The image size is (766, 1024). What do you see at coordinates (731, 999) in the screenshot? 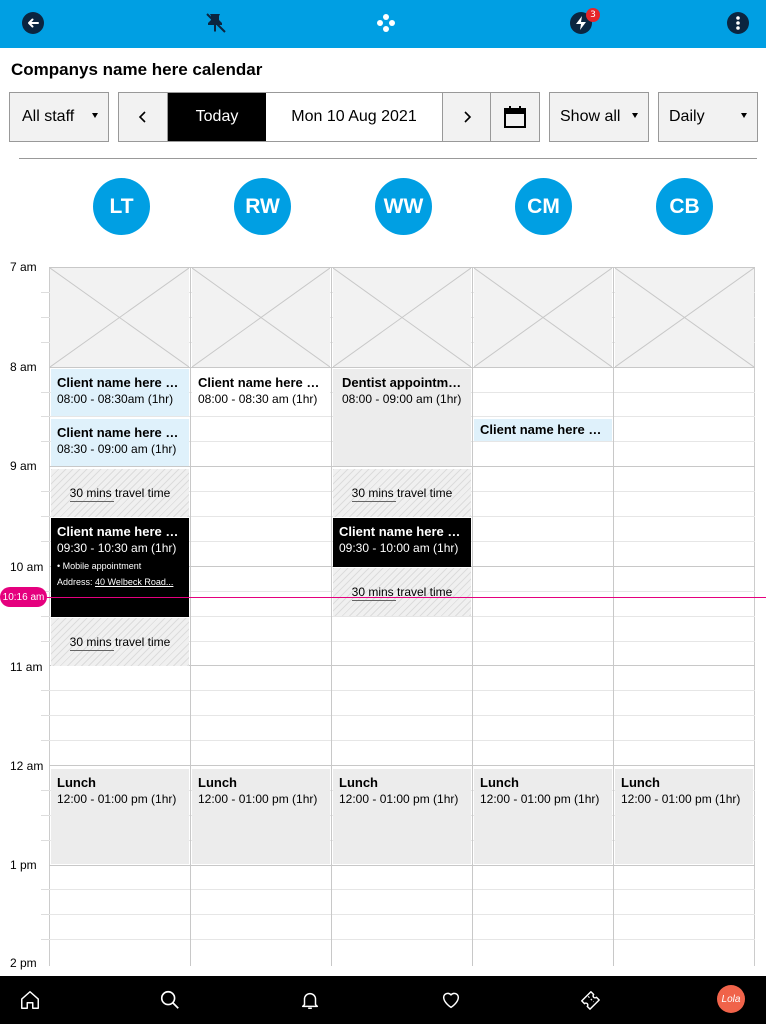
I see `lola-assistant-button: Lola` at bounding box center [731, 999].